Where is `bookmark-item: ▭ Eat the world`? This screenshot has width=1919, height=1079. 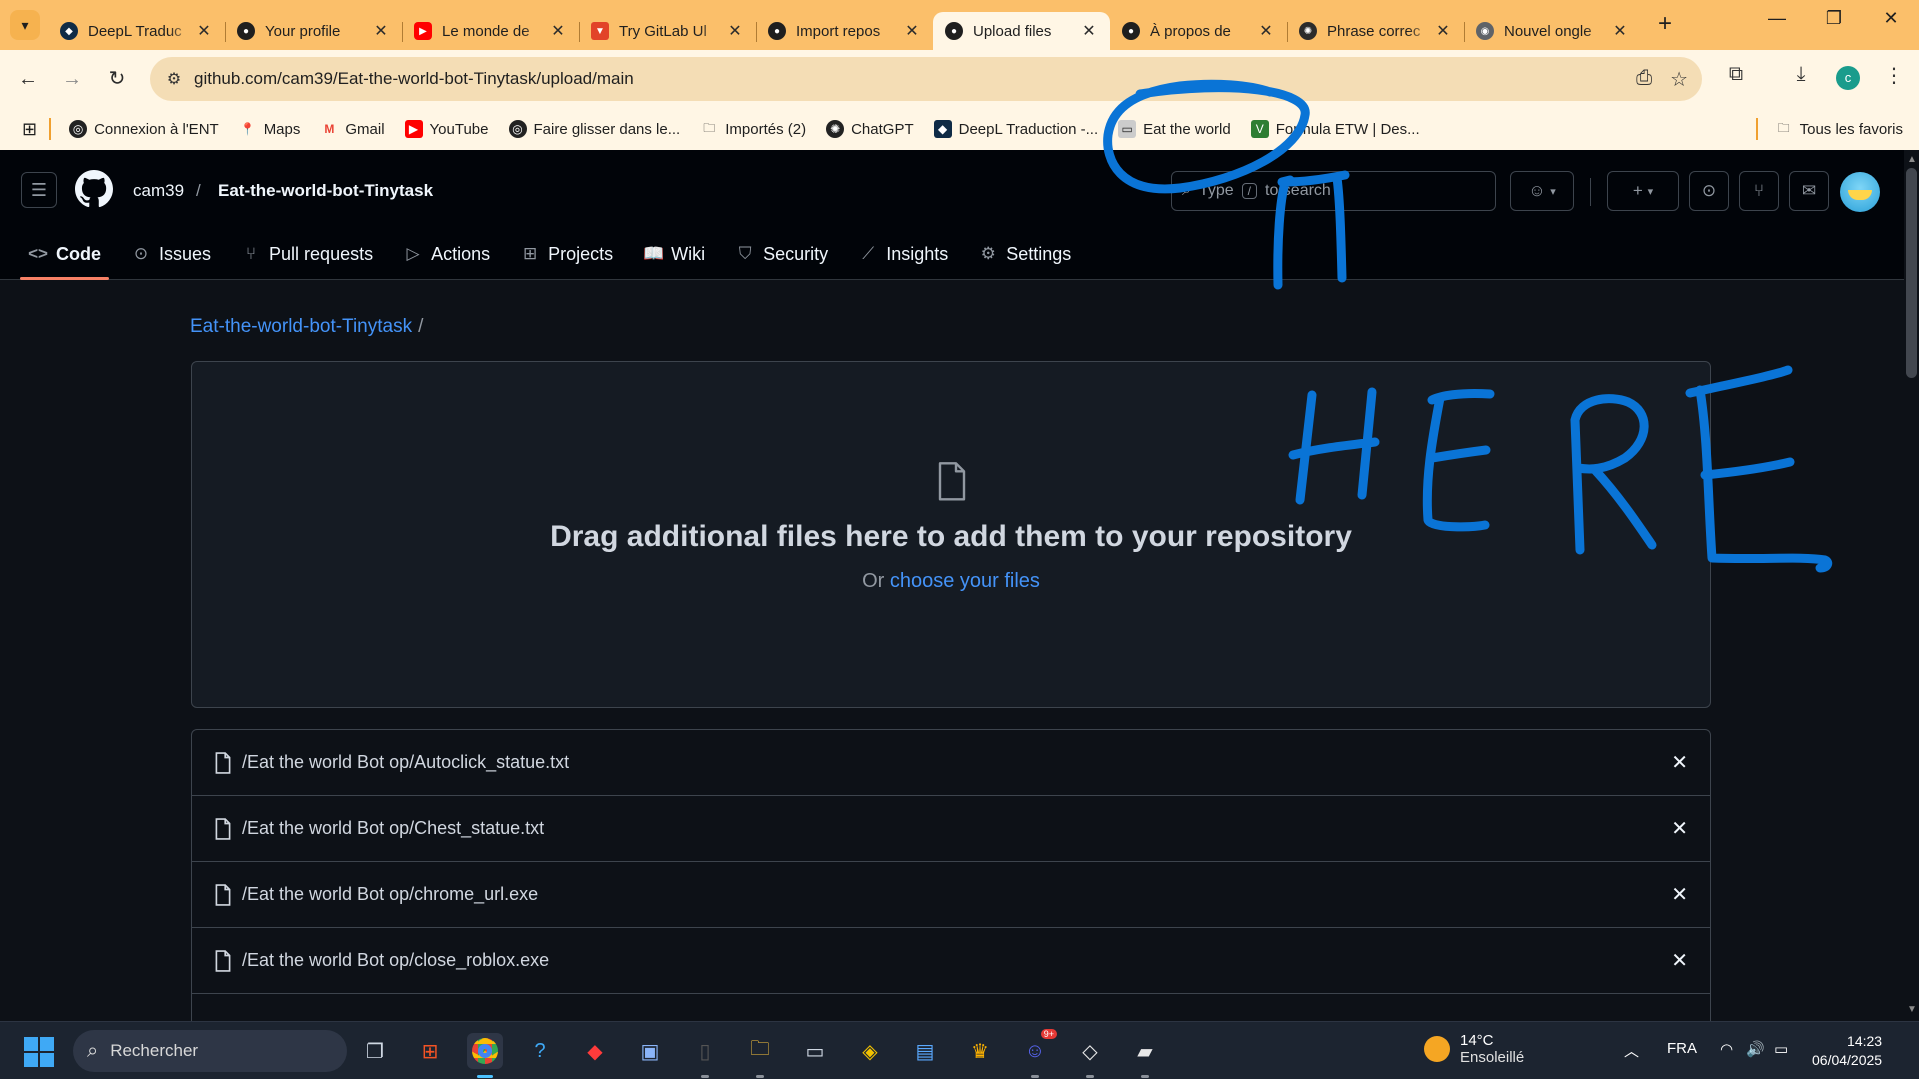 bookmark-item: ▭ Eat the world is located at coordinates (1174, 129).